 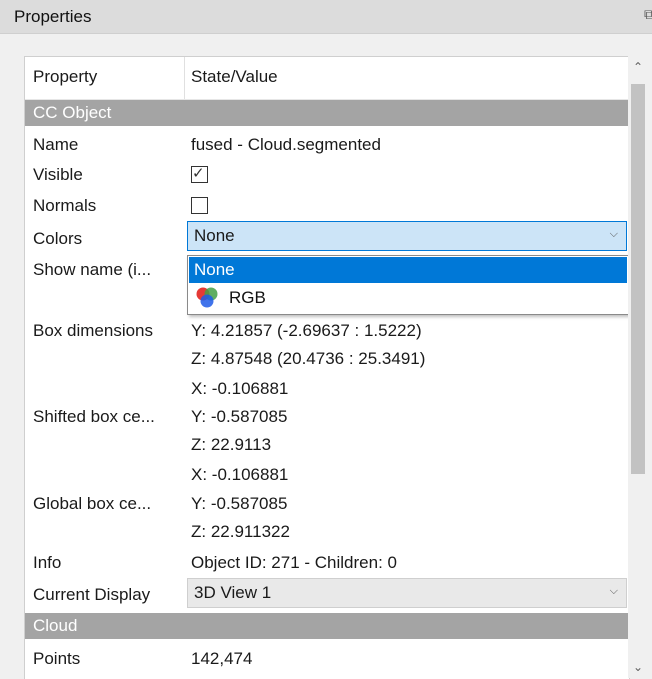 What do you see at coordinates (638, 279) in the screenshot?
I see `scrollbar-thumb` at bounding box center [638, 279].